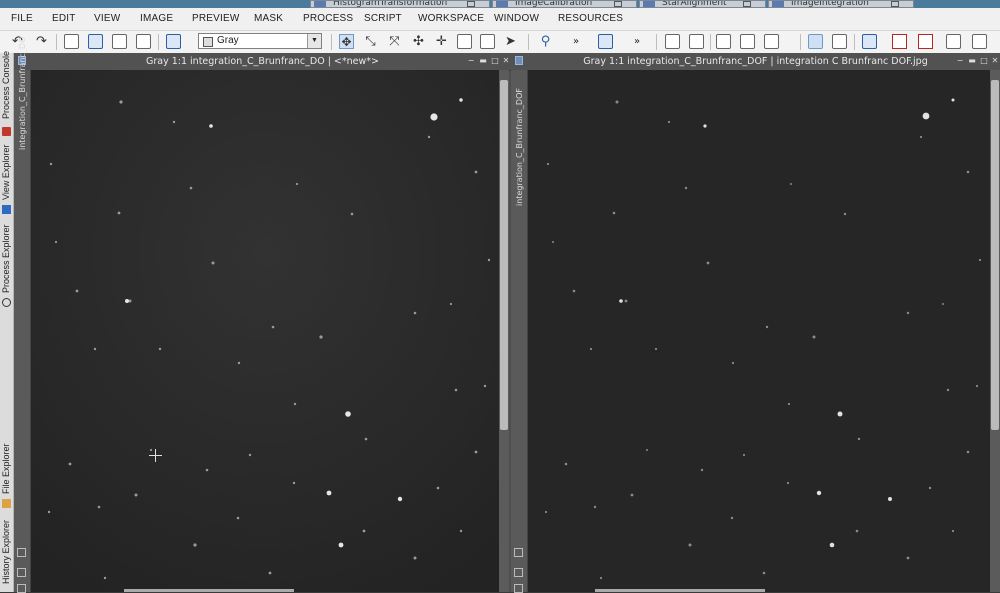  Describe the element at coordinates (390, 4) in the screenshot. I see `process-tab-label: HistogramTransformation` at that location.